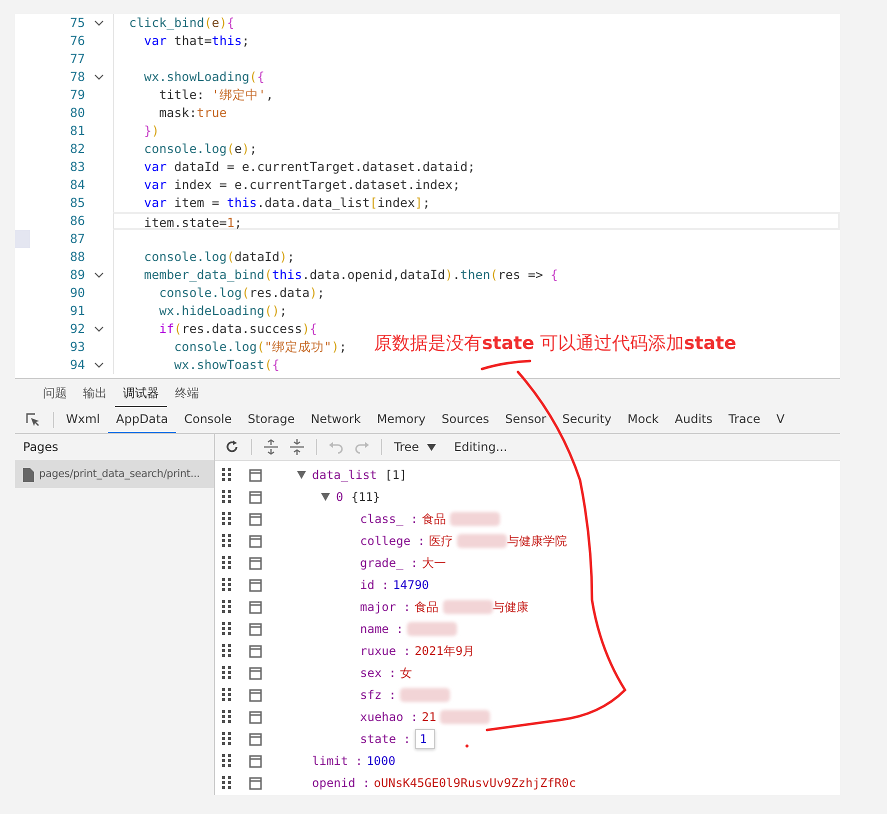 Image resolution: width=887 pixels, height=814 pixels. I want to click on panel-tab: 调试器, so click(141, 393).